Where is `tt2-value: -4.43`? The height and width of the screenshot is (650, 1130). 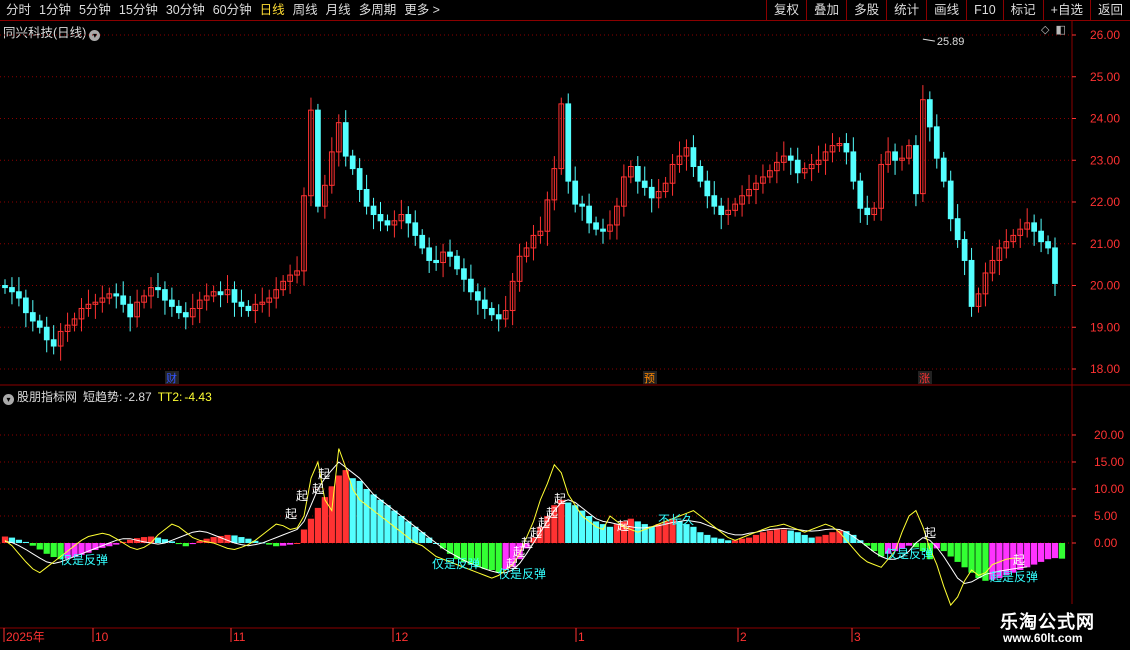 tt2-value: -4.43 is located at coordinates (198, 397).